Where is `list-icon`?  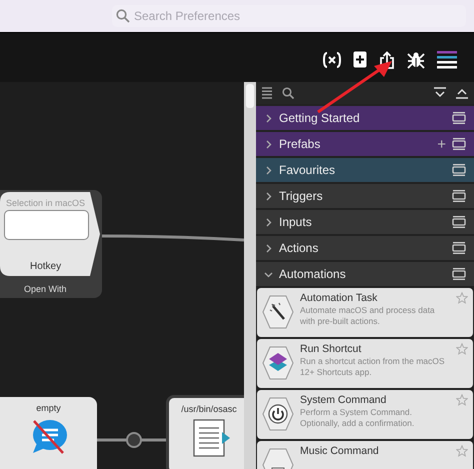 list-icon is located at coordinates (267, 93).